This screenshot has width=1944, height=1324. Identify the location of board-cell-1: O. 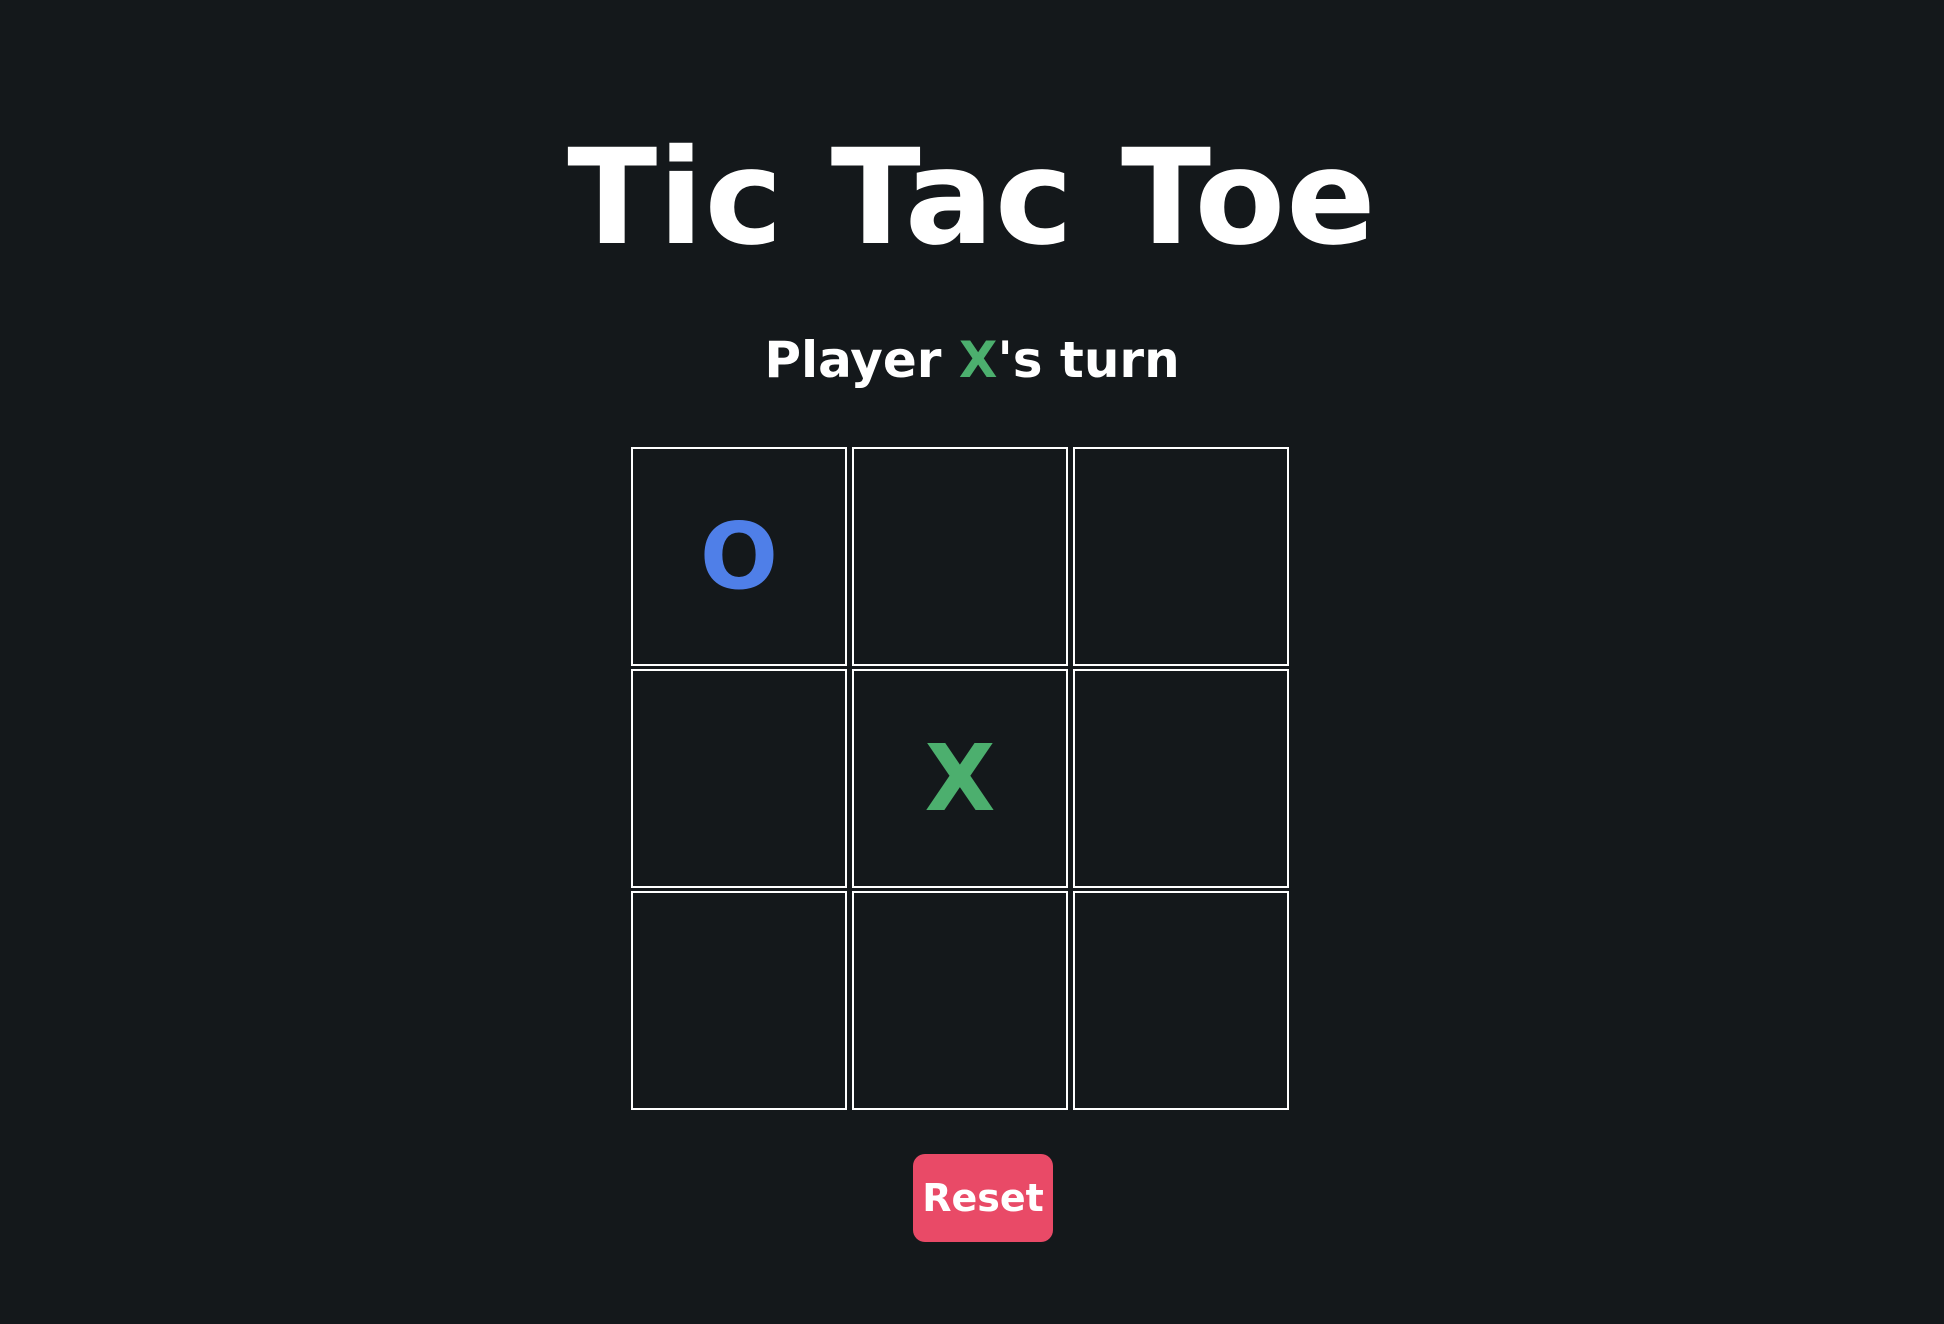
(739, 556).